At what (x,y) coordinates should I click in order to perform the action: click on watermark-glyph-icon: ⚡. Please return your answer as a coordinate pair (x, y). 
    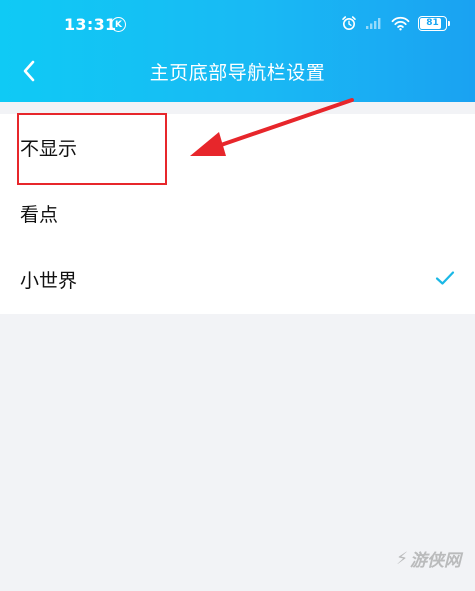
    Looking at the image, I should click on (402, 558).